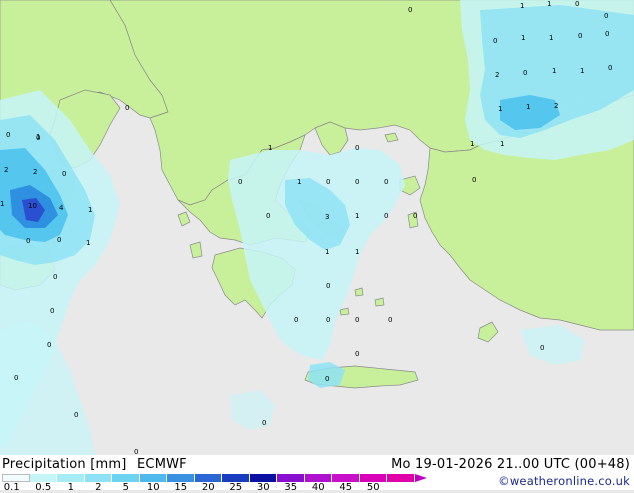 This screenshot has width=634, height=493. I want to click on color-scale-tick-label: 0.5, so click(43, 487).